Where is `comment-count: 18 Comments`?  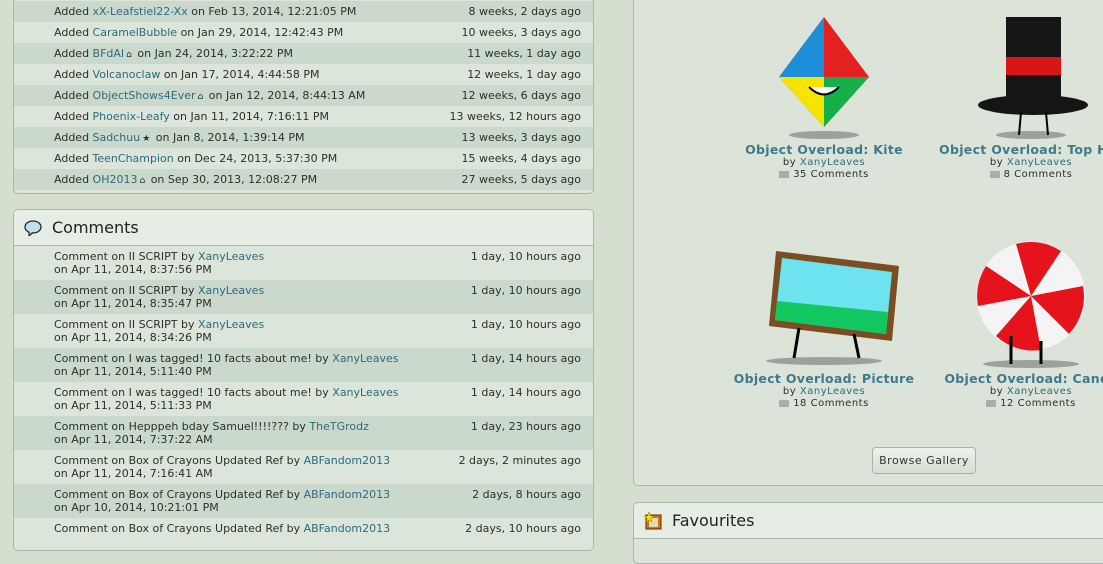 comment-count: 18 Comments is located at coordinates (831, 403).